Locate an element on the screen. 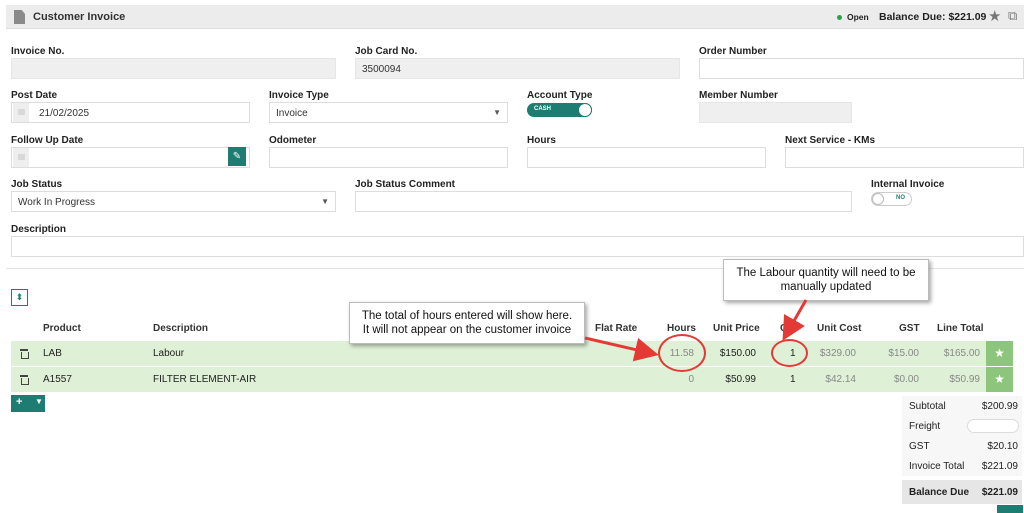  sort-icon: ⬍ is located at coordinates (19, 297).